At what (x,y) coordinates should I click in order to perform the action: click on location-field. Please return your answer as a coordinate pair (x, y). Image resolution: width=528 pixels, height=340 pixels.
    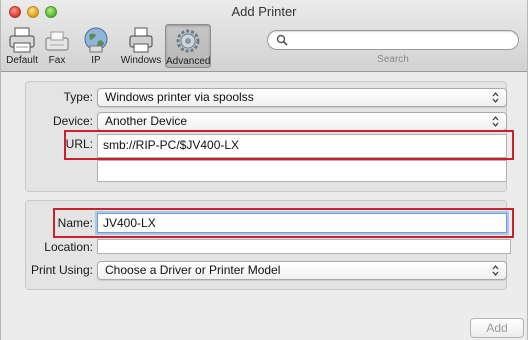
    Looking at the image, I should click on (304, 246).